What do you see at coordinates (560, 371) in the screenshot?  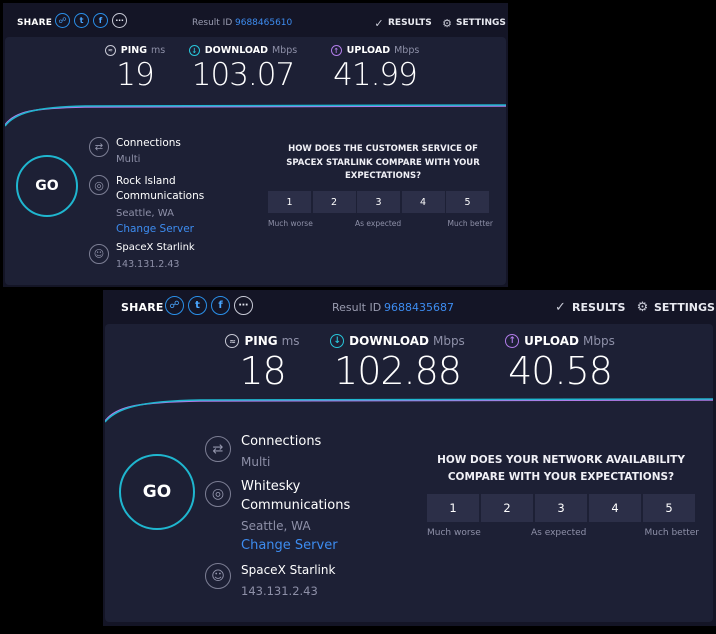 I see `upload-value: 40.58` at bounding box center [560, 371].